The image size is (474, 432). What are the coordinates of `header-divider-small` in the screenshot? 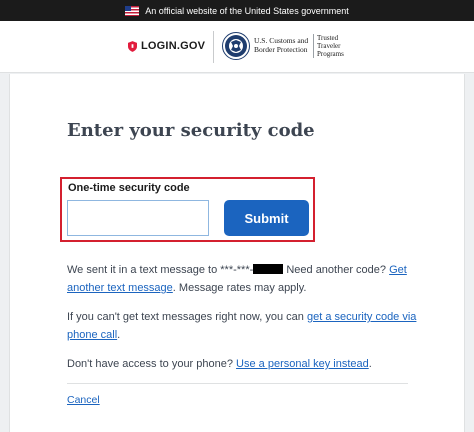 It's located at (313, 46).